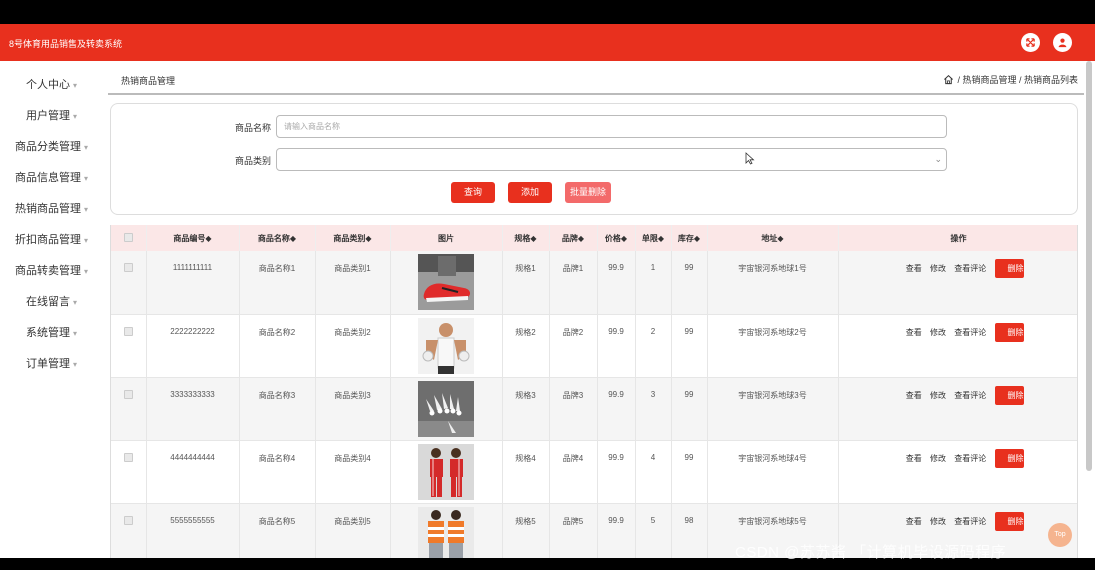 This screenshot has width=1095, height=570. I want to click on cell-name: 商品名称5, so click(277, 530).